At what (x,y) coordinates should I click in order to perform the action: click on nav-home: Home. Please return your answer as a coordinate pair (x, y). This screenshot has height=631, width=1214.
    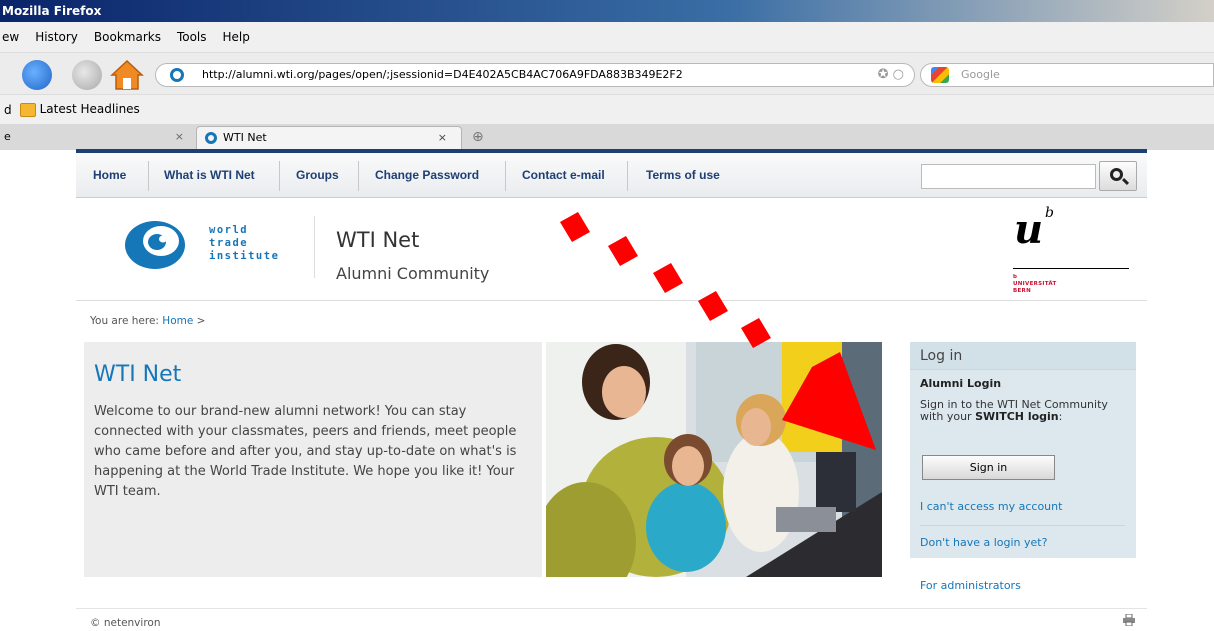
    Looking at the image, I should click on (109, 175).